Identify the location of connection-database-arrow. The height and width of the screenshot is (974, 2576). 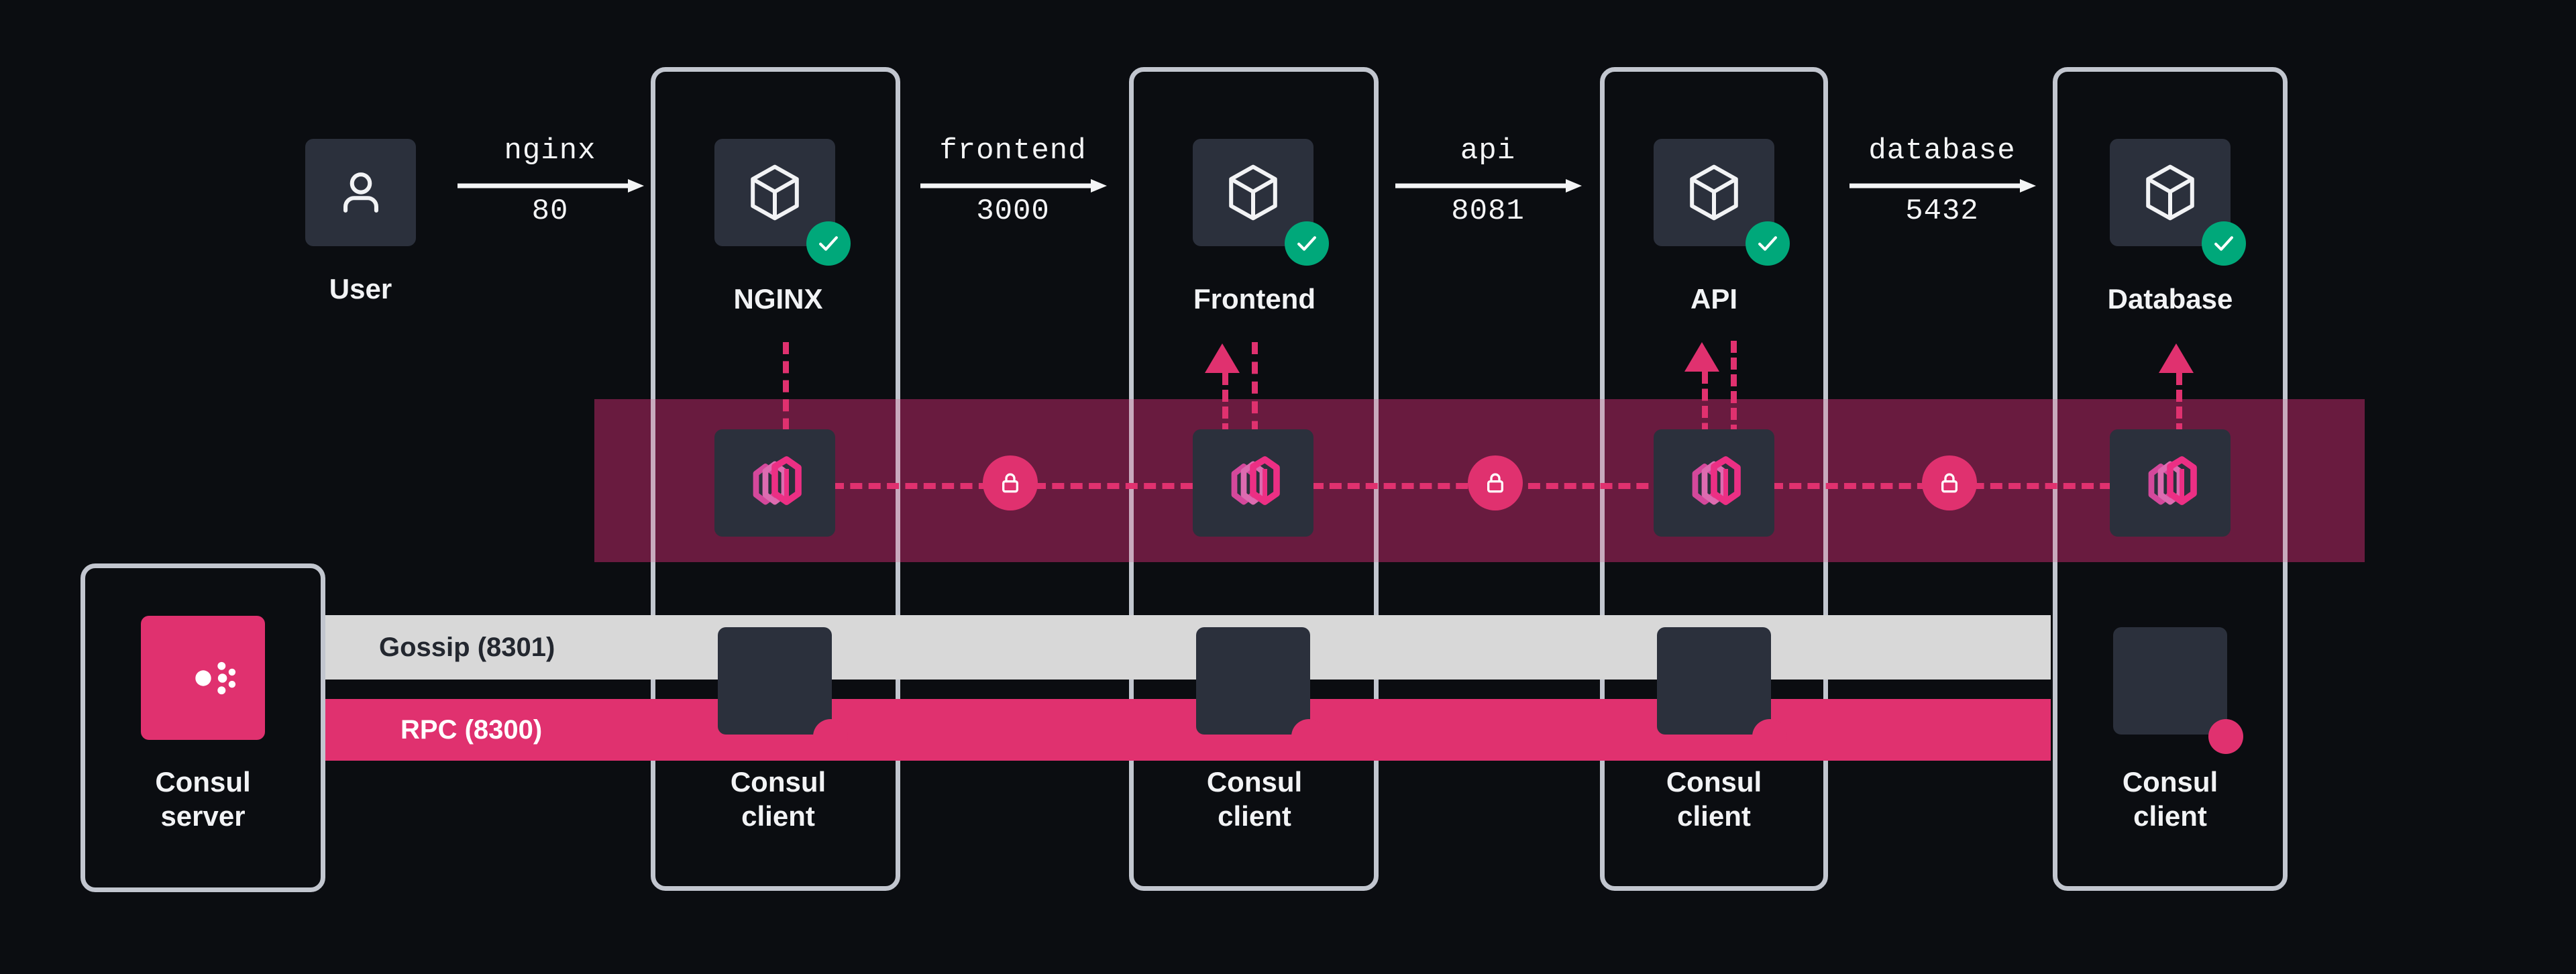
(1942, 185).